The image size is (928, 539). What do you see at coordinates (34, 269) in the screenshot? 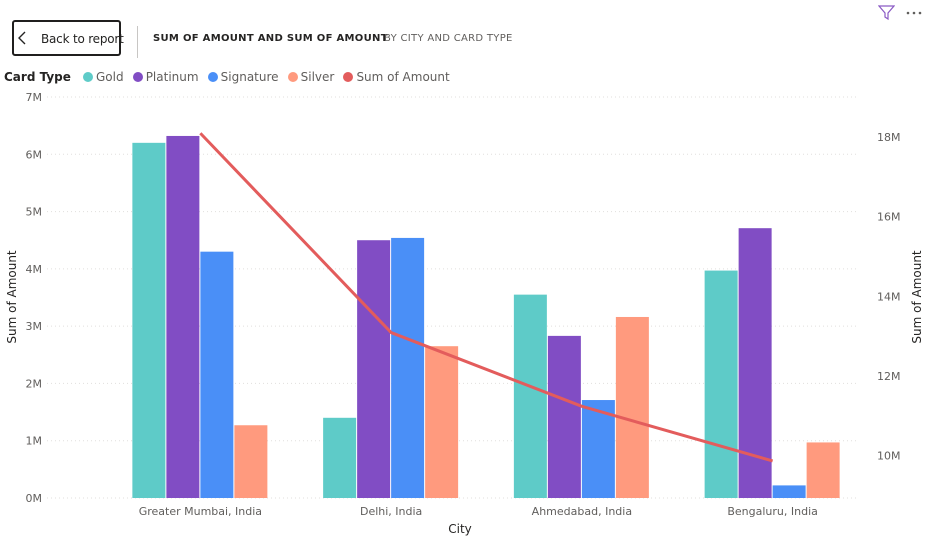
I see `y-tick-label: 4M` at bounding box center [34, 269].